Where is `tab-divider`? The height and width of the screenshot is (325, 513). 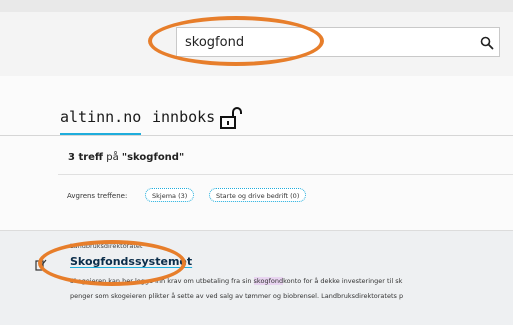 tab-divider is located at coordinates (256, 135).